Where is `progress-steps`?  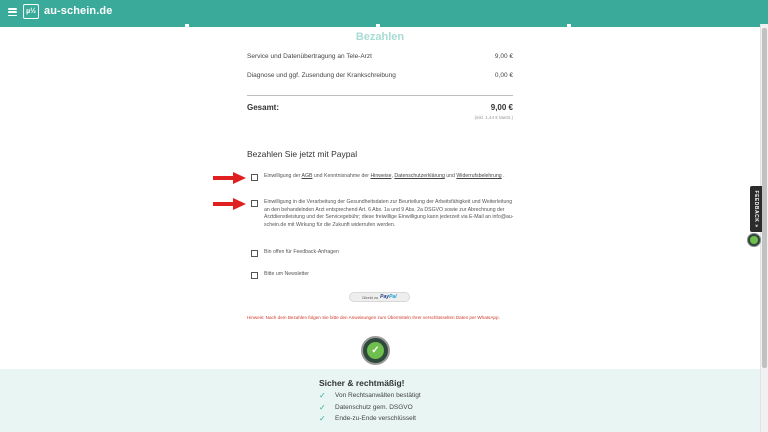
progress-steps is located at coordinates (384, 25).